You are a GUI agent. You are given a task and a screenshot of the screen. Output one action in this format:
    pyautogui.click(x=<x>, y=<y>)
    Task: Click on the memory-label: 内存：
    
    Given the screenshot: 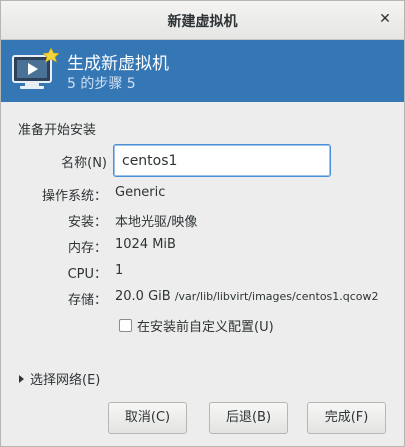 What is the action you would take?
    pyautogui.click(x=87, y=248)
    